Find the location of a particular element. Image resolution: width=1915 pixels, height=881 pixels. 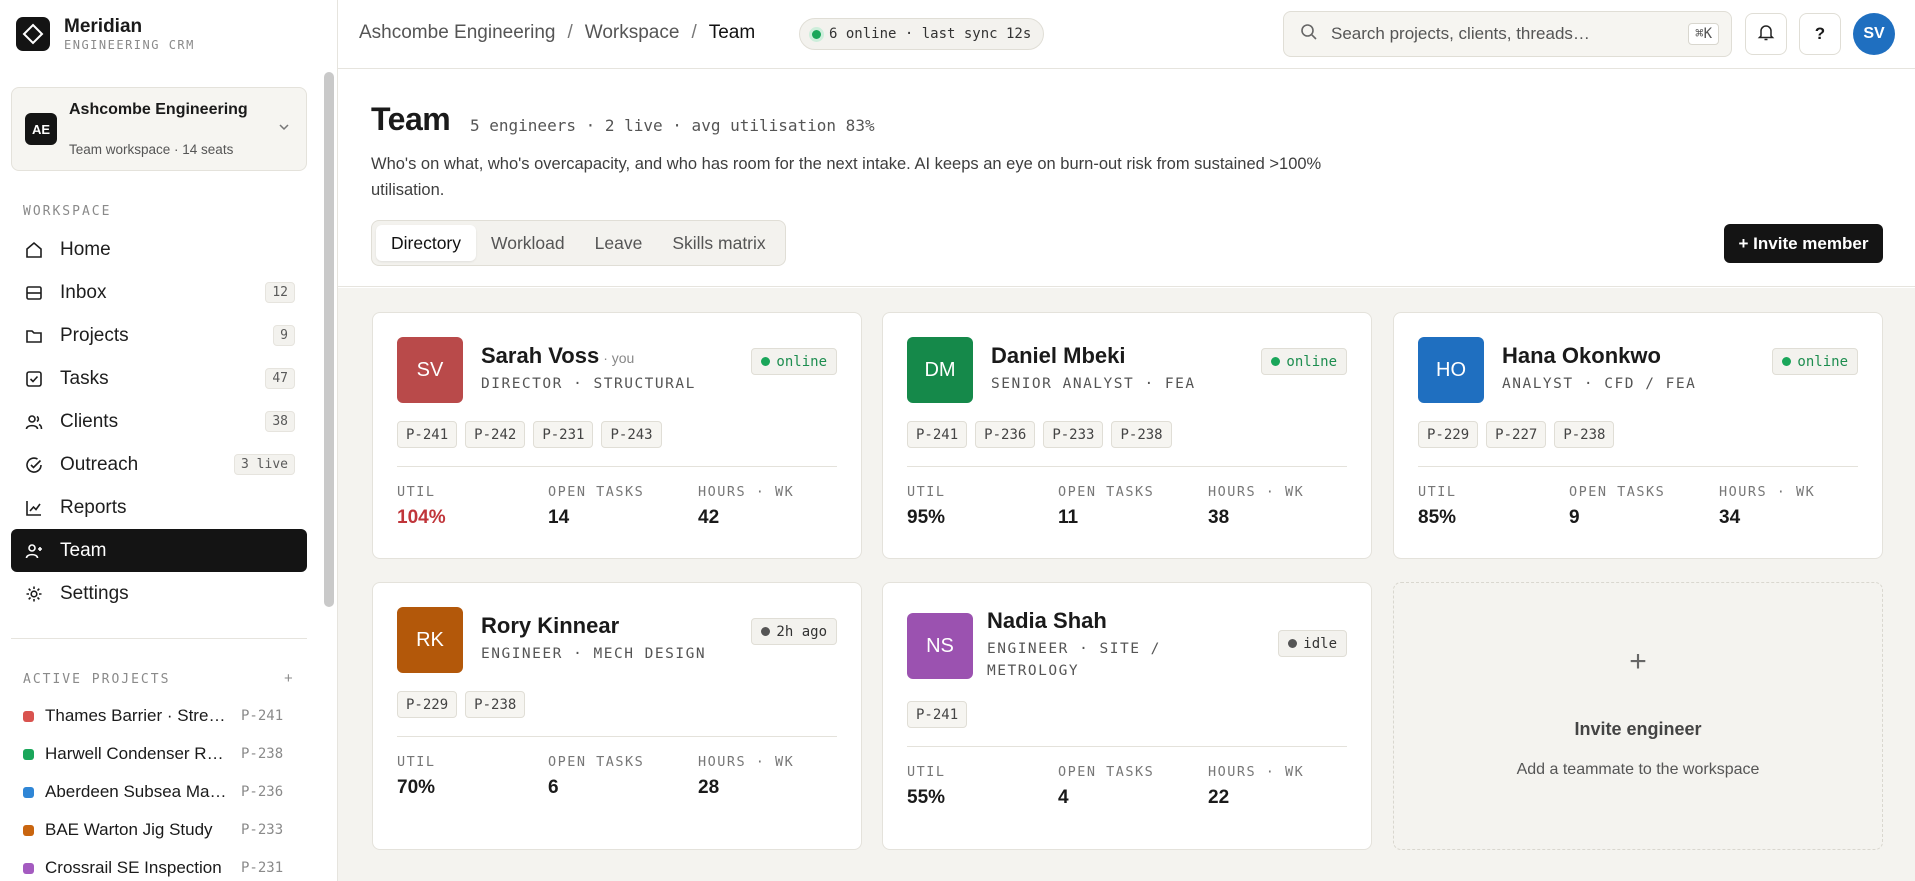

workspace-seats: Team workspace · 14 seats is located at coordinates (151, 149).